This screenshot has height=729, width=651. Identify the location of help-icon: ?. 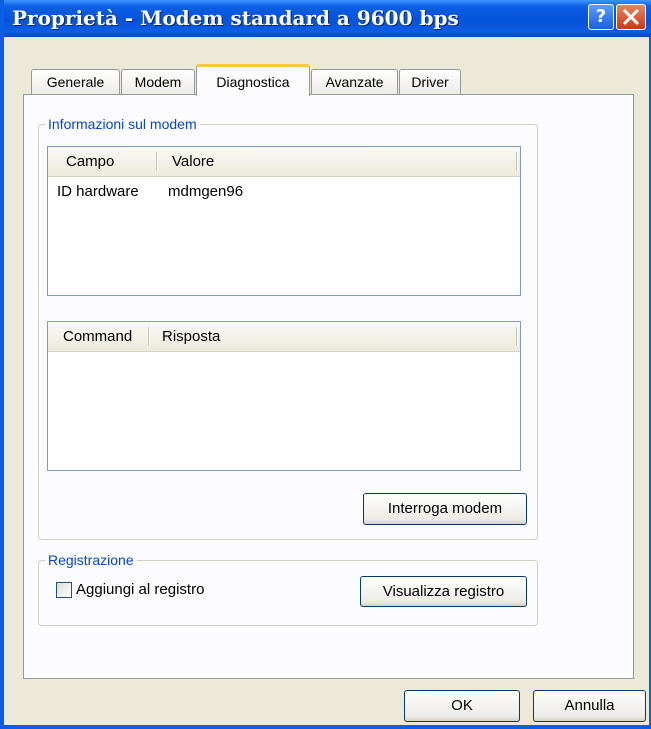
(601, 16).